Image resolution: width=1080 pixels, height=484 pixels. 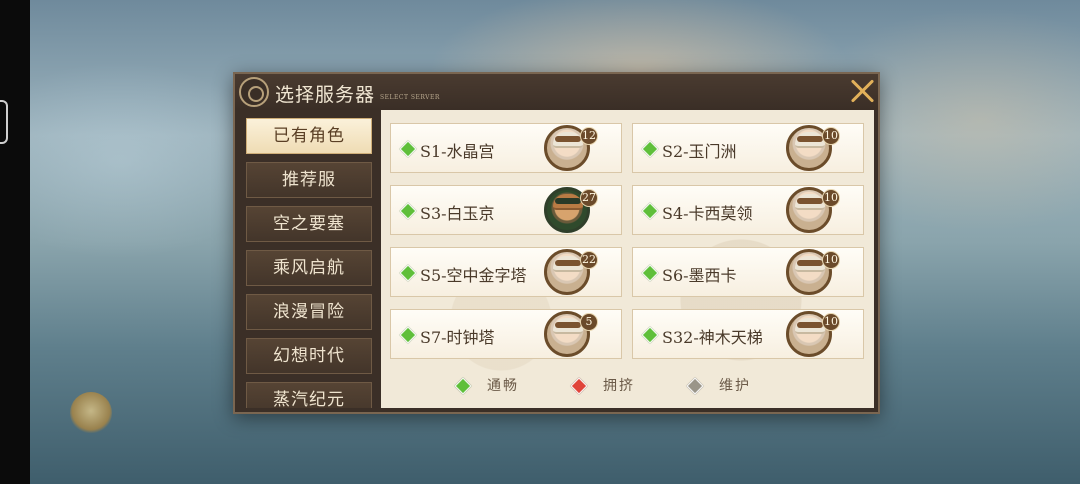 I want to click on tab-set-sail: 乘风启航, so click(x=309, y=268).